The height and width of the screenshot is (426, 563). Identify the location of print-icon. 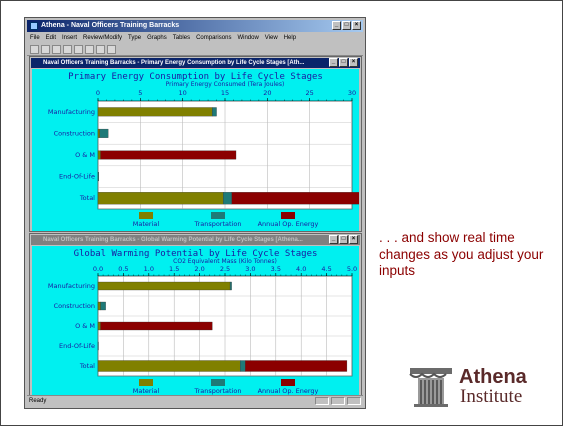
(100, 49).